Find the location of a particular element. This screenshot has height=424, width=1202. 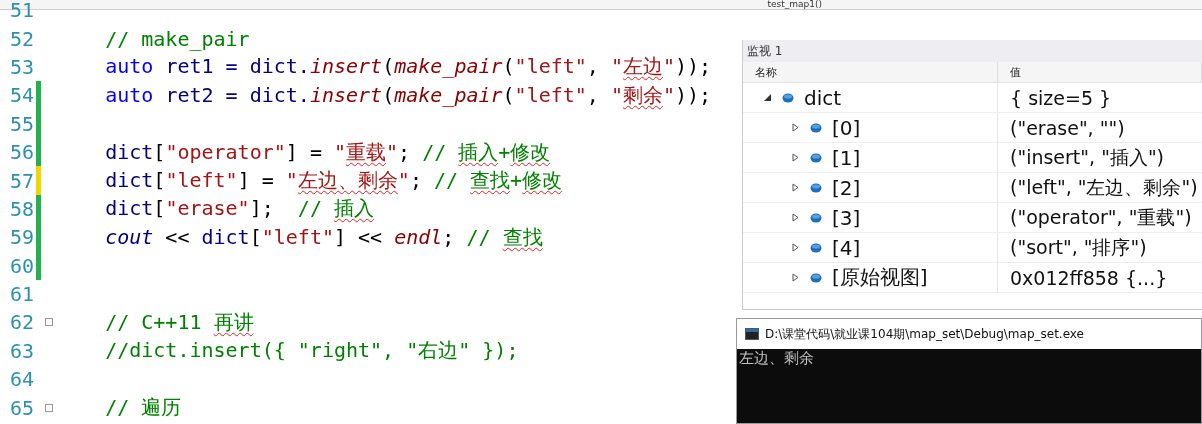

line-number: 53 is located at coordinates (21, 66).